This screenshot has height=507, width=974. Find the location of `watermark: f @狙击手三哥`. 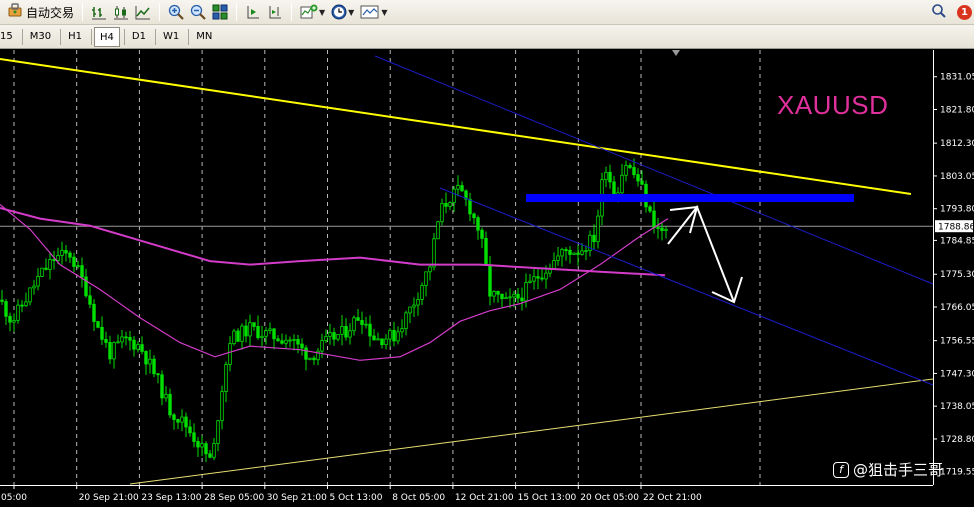

watermark: f @狙击手三哥 is located at coordinates (888, 469).